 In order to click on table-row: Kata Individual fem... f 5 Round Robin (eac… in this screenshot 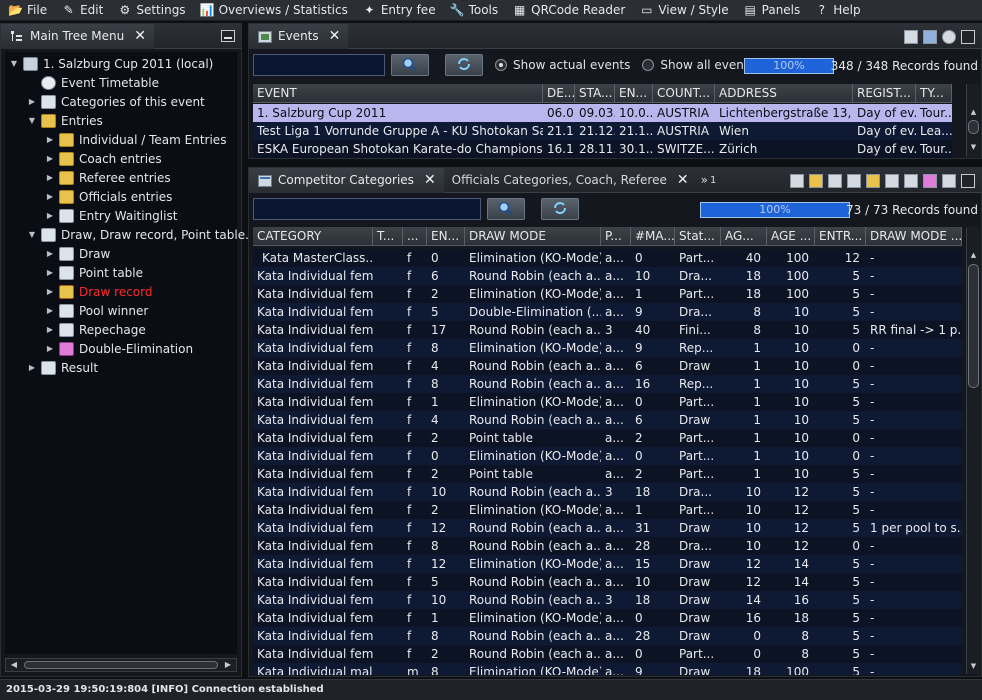, I will do `click(607, 582)`.